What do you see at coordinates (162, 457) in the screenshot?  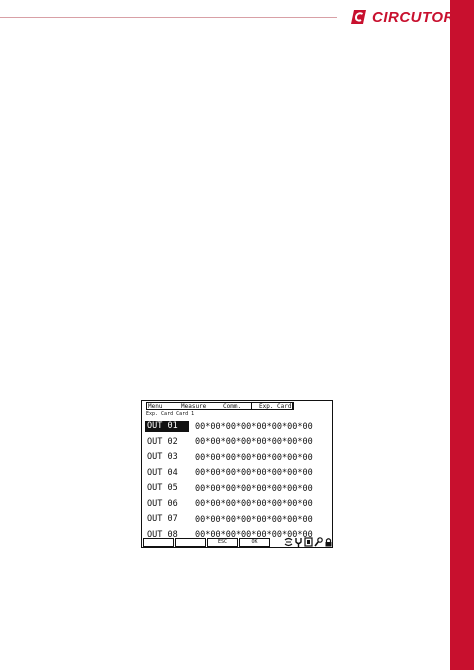 I see `output-label: OUT 03` at bounding box center [162, 457].